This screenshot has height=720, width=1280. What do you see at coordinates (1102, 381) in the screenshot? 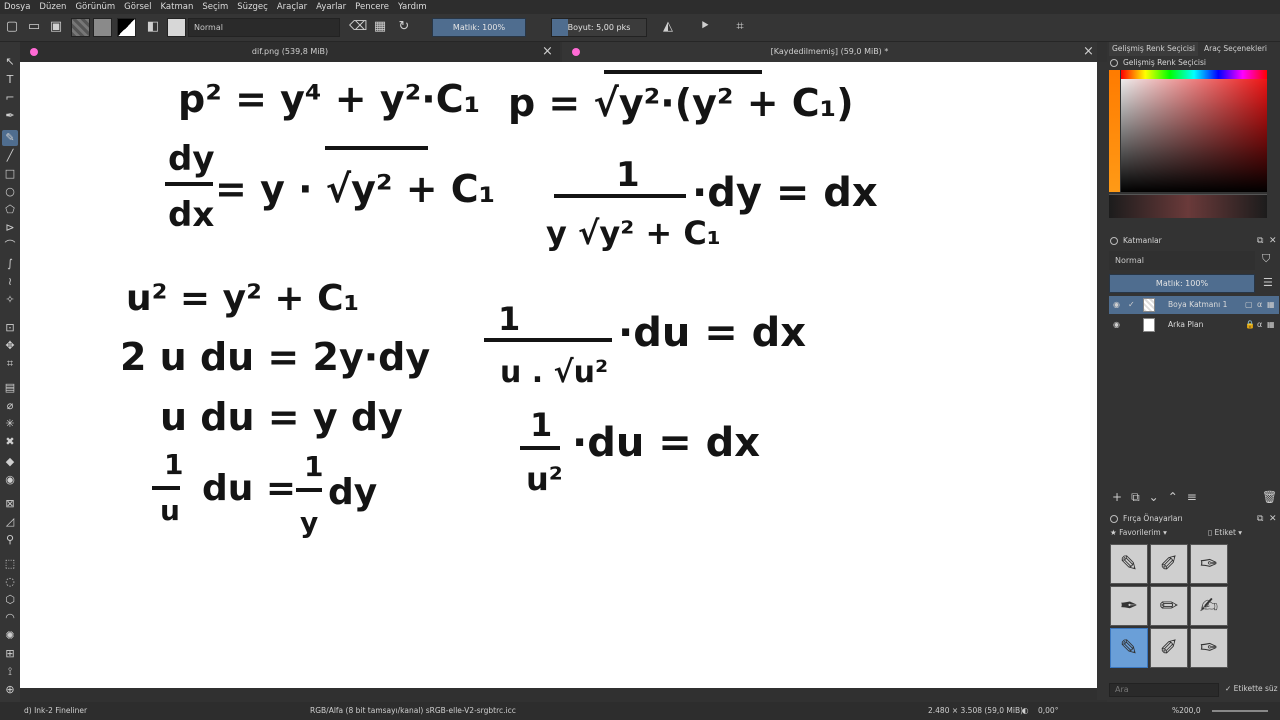
I see `vertical-scrollbar` at bounding box center [1102, 381].